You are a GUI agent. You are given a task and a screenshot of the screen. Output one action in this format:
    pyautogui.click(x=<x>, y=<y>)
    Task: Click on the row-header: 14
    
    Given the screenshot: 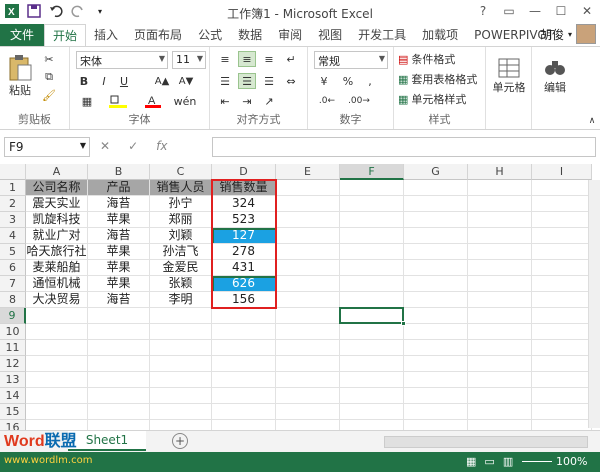 What is the action you would take?
    pyautogui.click(x=13, y=396)
    